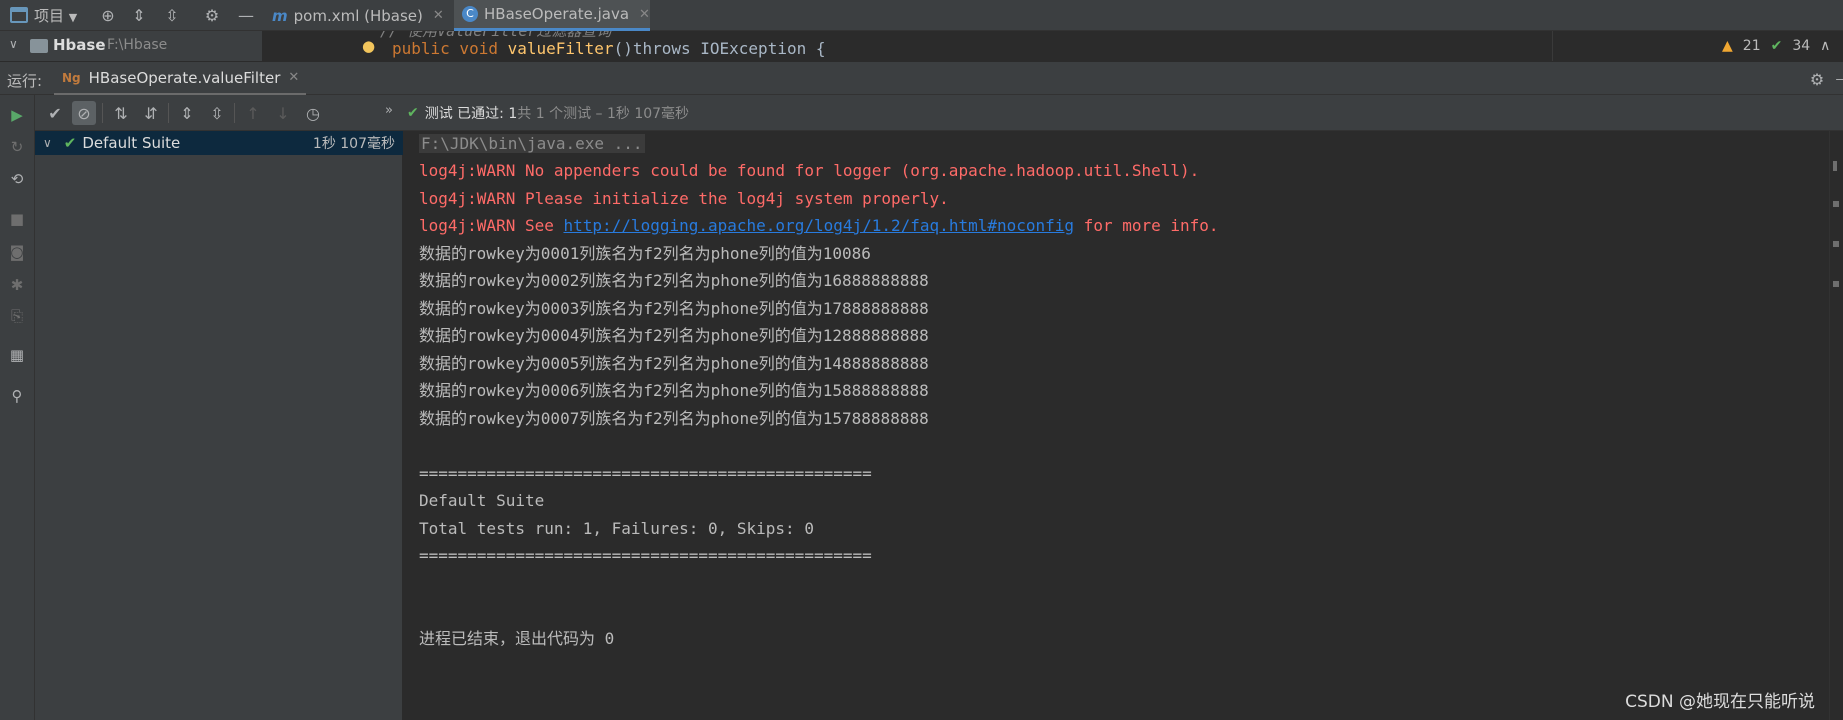  What do you see at coordinates (73, 17) in the screenshot?
I see `chevron-down-icon: ▼` at bounding box center [73, 17].